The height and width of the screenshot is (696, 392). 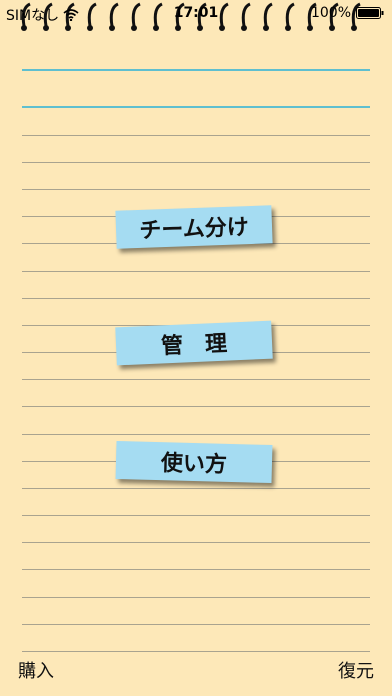 What do you see at coordinates (356, 670) in the screenshot?
I see `restore-button: 復元` at bounding box center [356, 670].